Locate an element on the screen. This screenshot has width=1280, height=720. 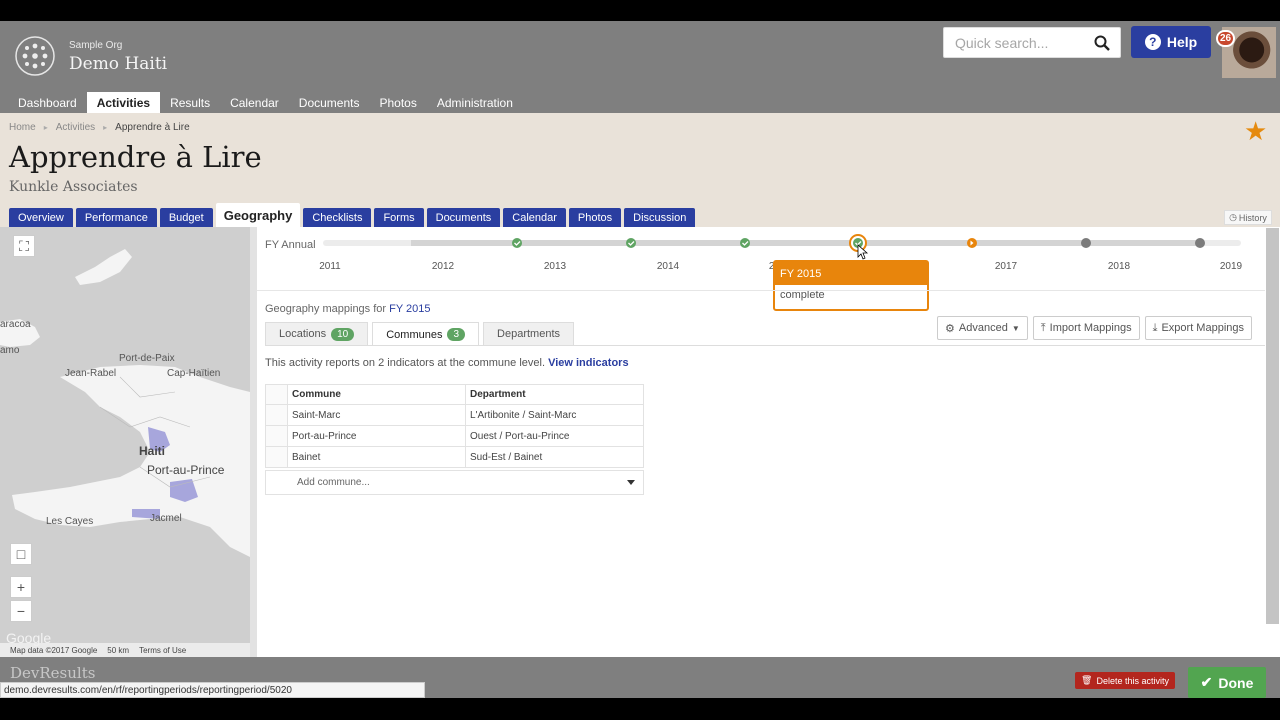
timeline-point-2017 is located at coordinates (1086, 243).